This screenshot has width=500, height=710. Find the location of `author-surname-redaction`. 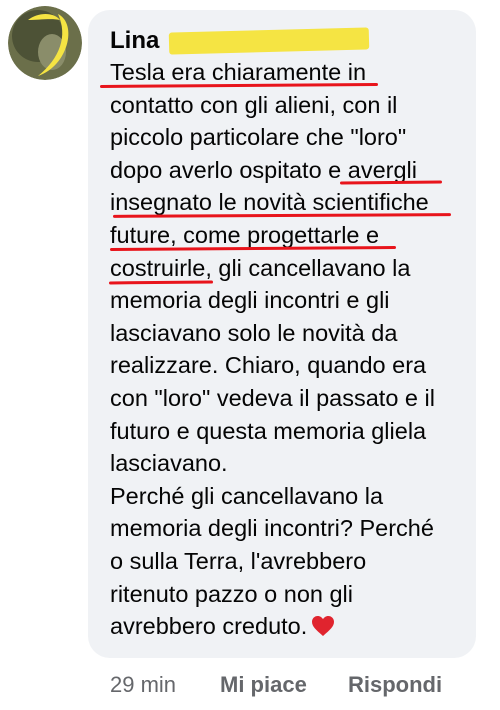

author-surname-redaction is located at coordinates (269, 41).